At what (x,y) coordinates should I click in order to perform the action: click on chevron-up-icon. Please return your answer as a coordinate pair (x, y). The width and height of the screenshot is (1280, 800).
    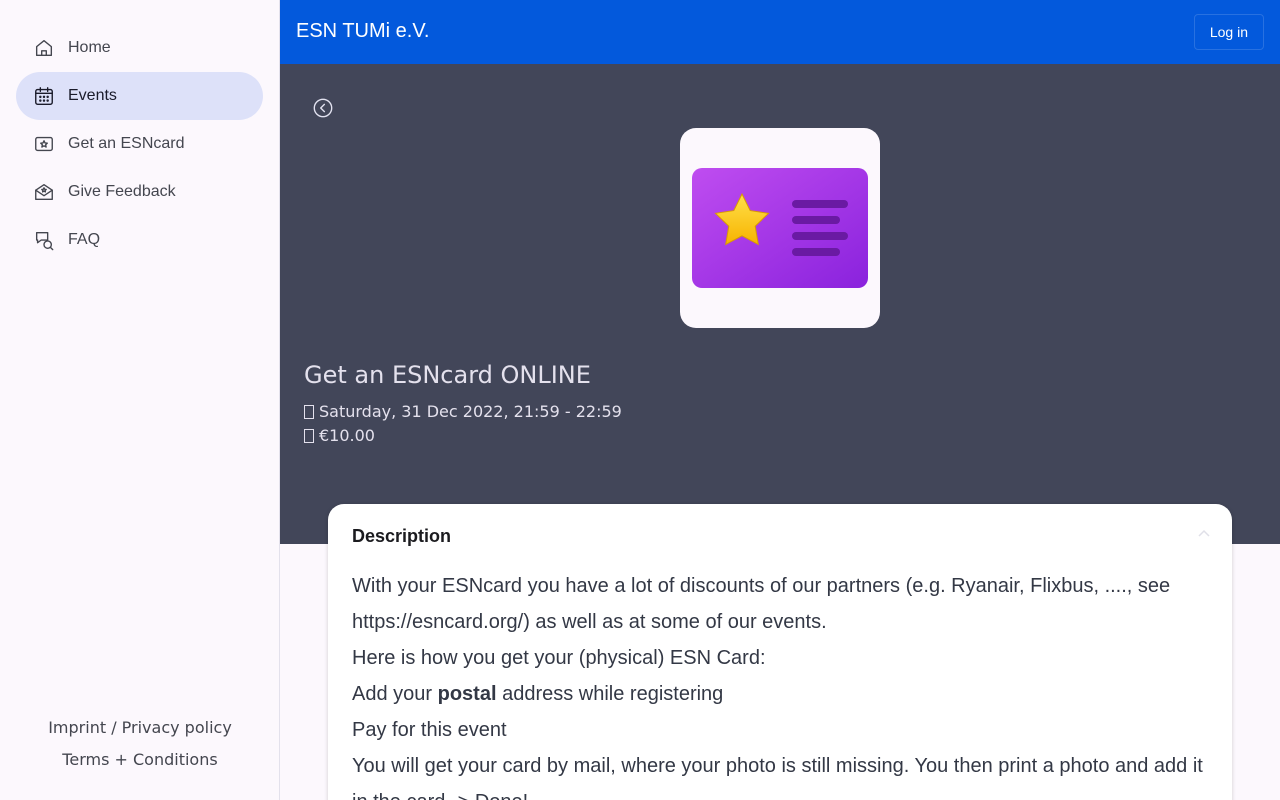
    Looking at the image, I should click on (1204, 533).